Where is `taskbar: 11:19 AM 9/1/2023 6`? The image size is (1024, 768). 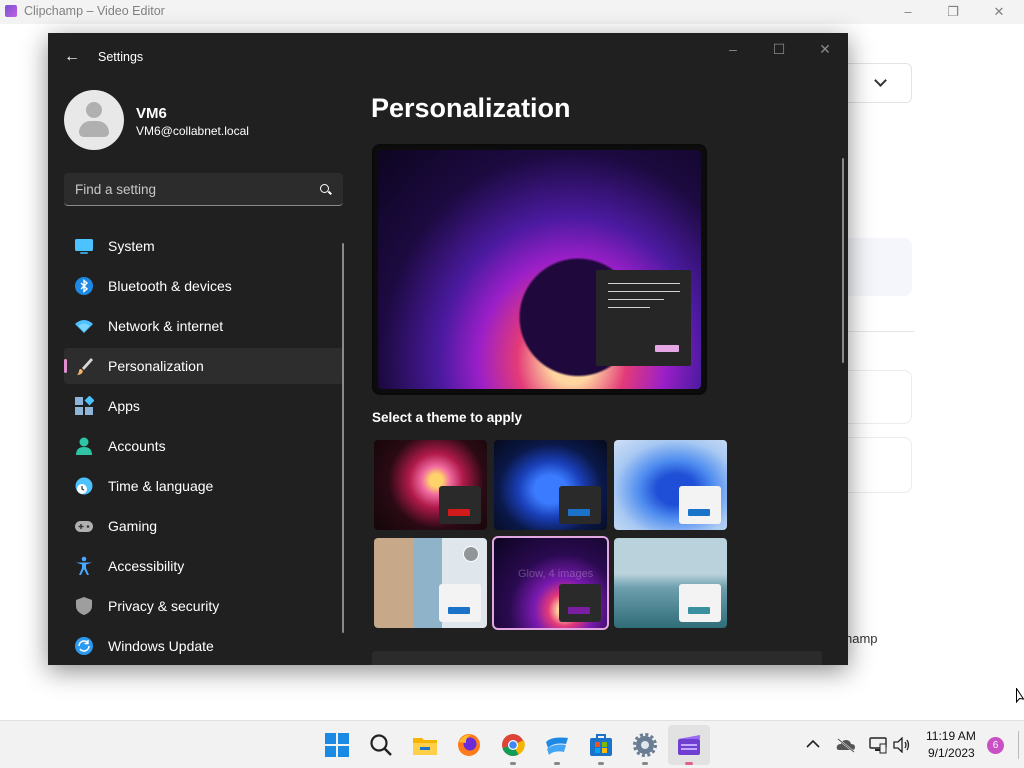 taskbar: 11:19 AM 9/1/2023 6 is located at coordinates (512, 744).